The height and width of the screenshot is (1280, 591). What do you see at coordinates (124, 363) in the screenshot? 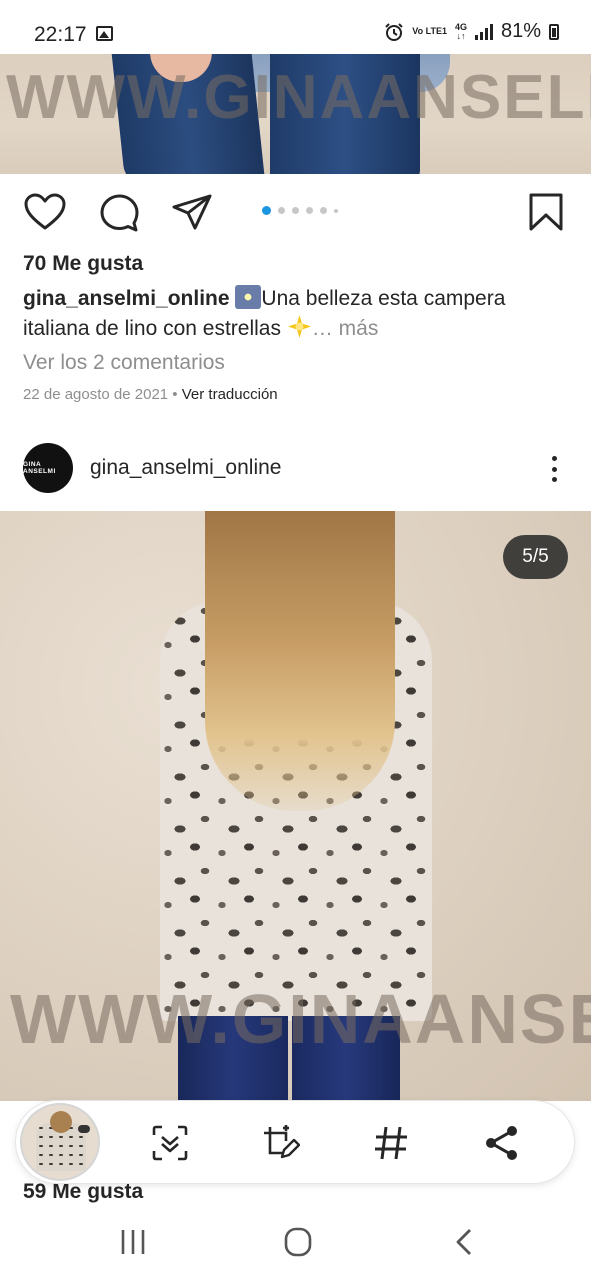
I see `view-comments-link: Ver los 2 comentarios` at bounding box center [124, 363].